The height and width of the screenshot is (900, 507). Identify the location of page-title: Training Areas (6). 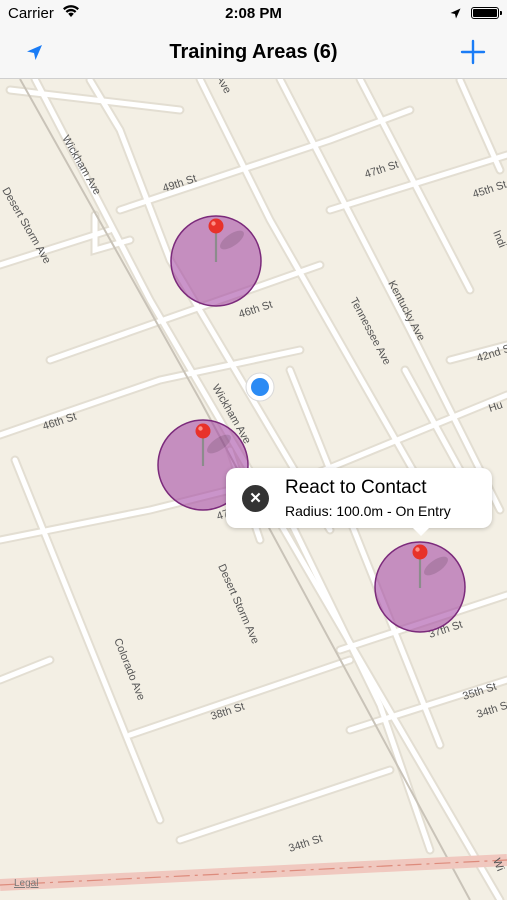
(253, 52).